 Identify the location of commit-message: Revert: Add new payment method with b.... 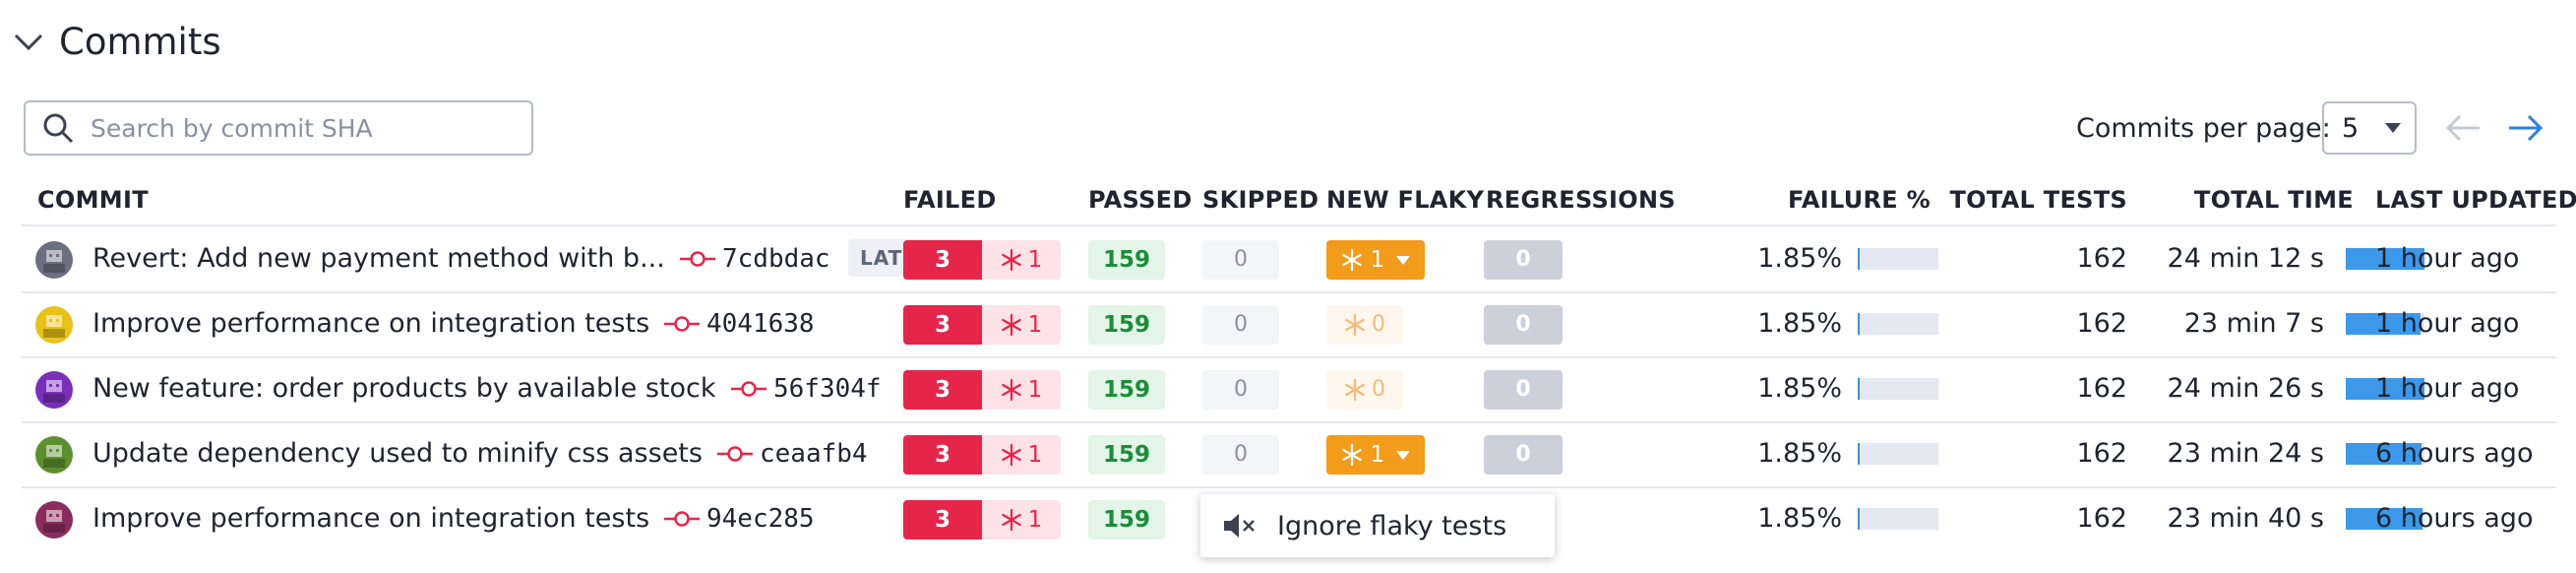
(378, 259).